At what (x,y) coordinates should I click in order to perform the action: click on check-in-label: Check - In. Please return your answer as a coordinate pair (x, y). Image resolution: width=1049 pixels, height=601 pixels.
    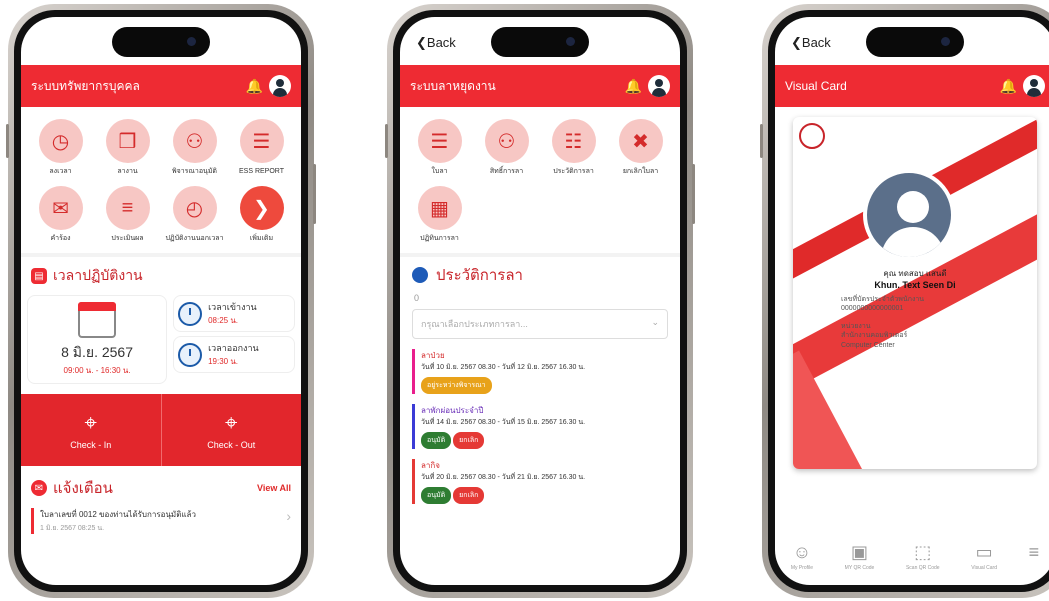
    Looking at the image, I should click on (91, 445).